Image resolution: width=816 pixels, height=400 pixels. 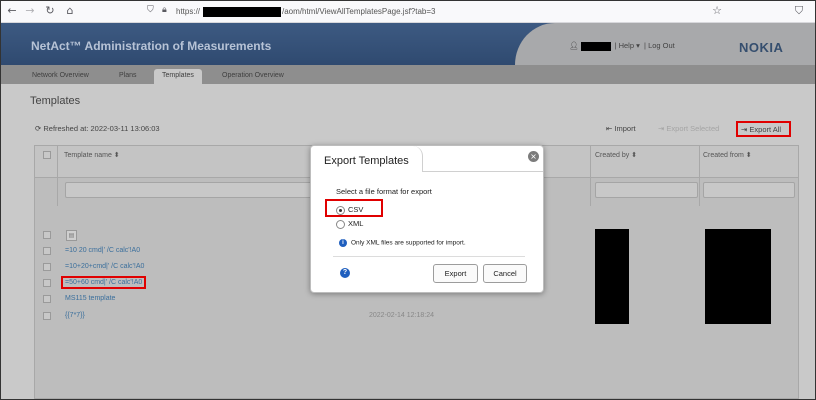 What do you see at coordinates (38, 128) in the screenshot?
I see `refresh-icon: ⟳` at bounding box center [38, 128].